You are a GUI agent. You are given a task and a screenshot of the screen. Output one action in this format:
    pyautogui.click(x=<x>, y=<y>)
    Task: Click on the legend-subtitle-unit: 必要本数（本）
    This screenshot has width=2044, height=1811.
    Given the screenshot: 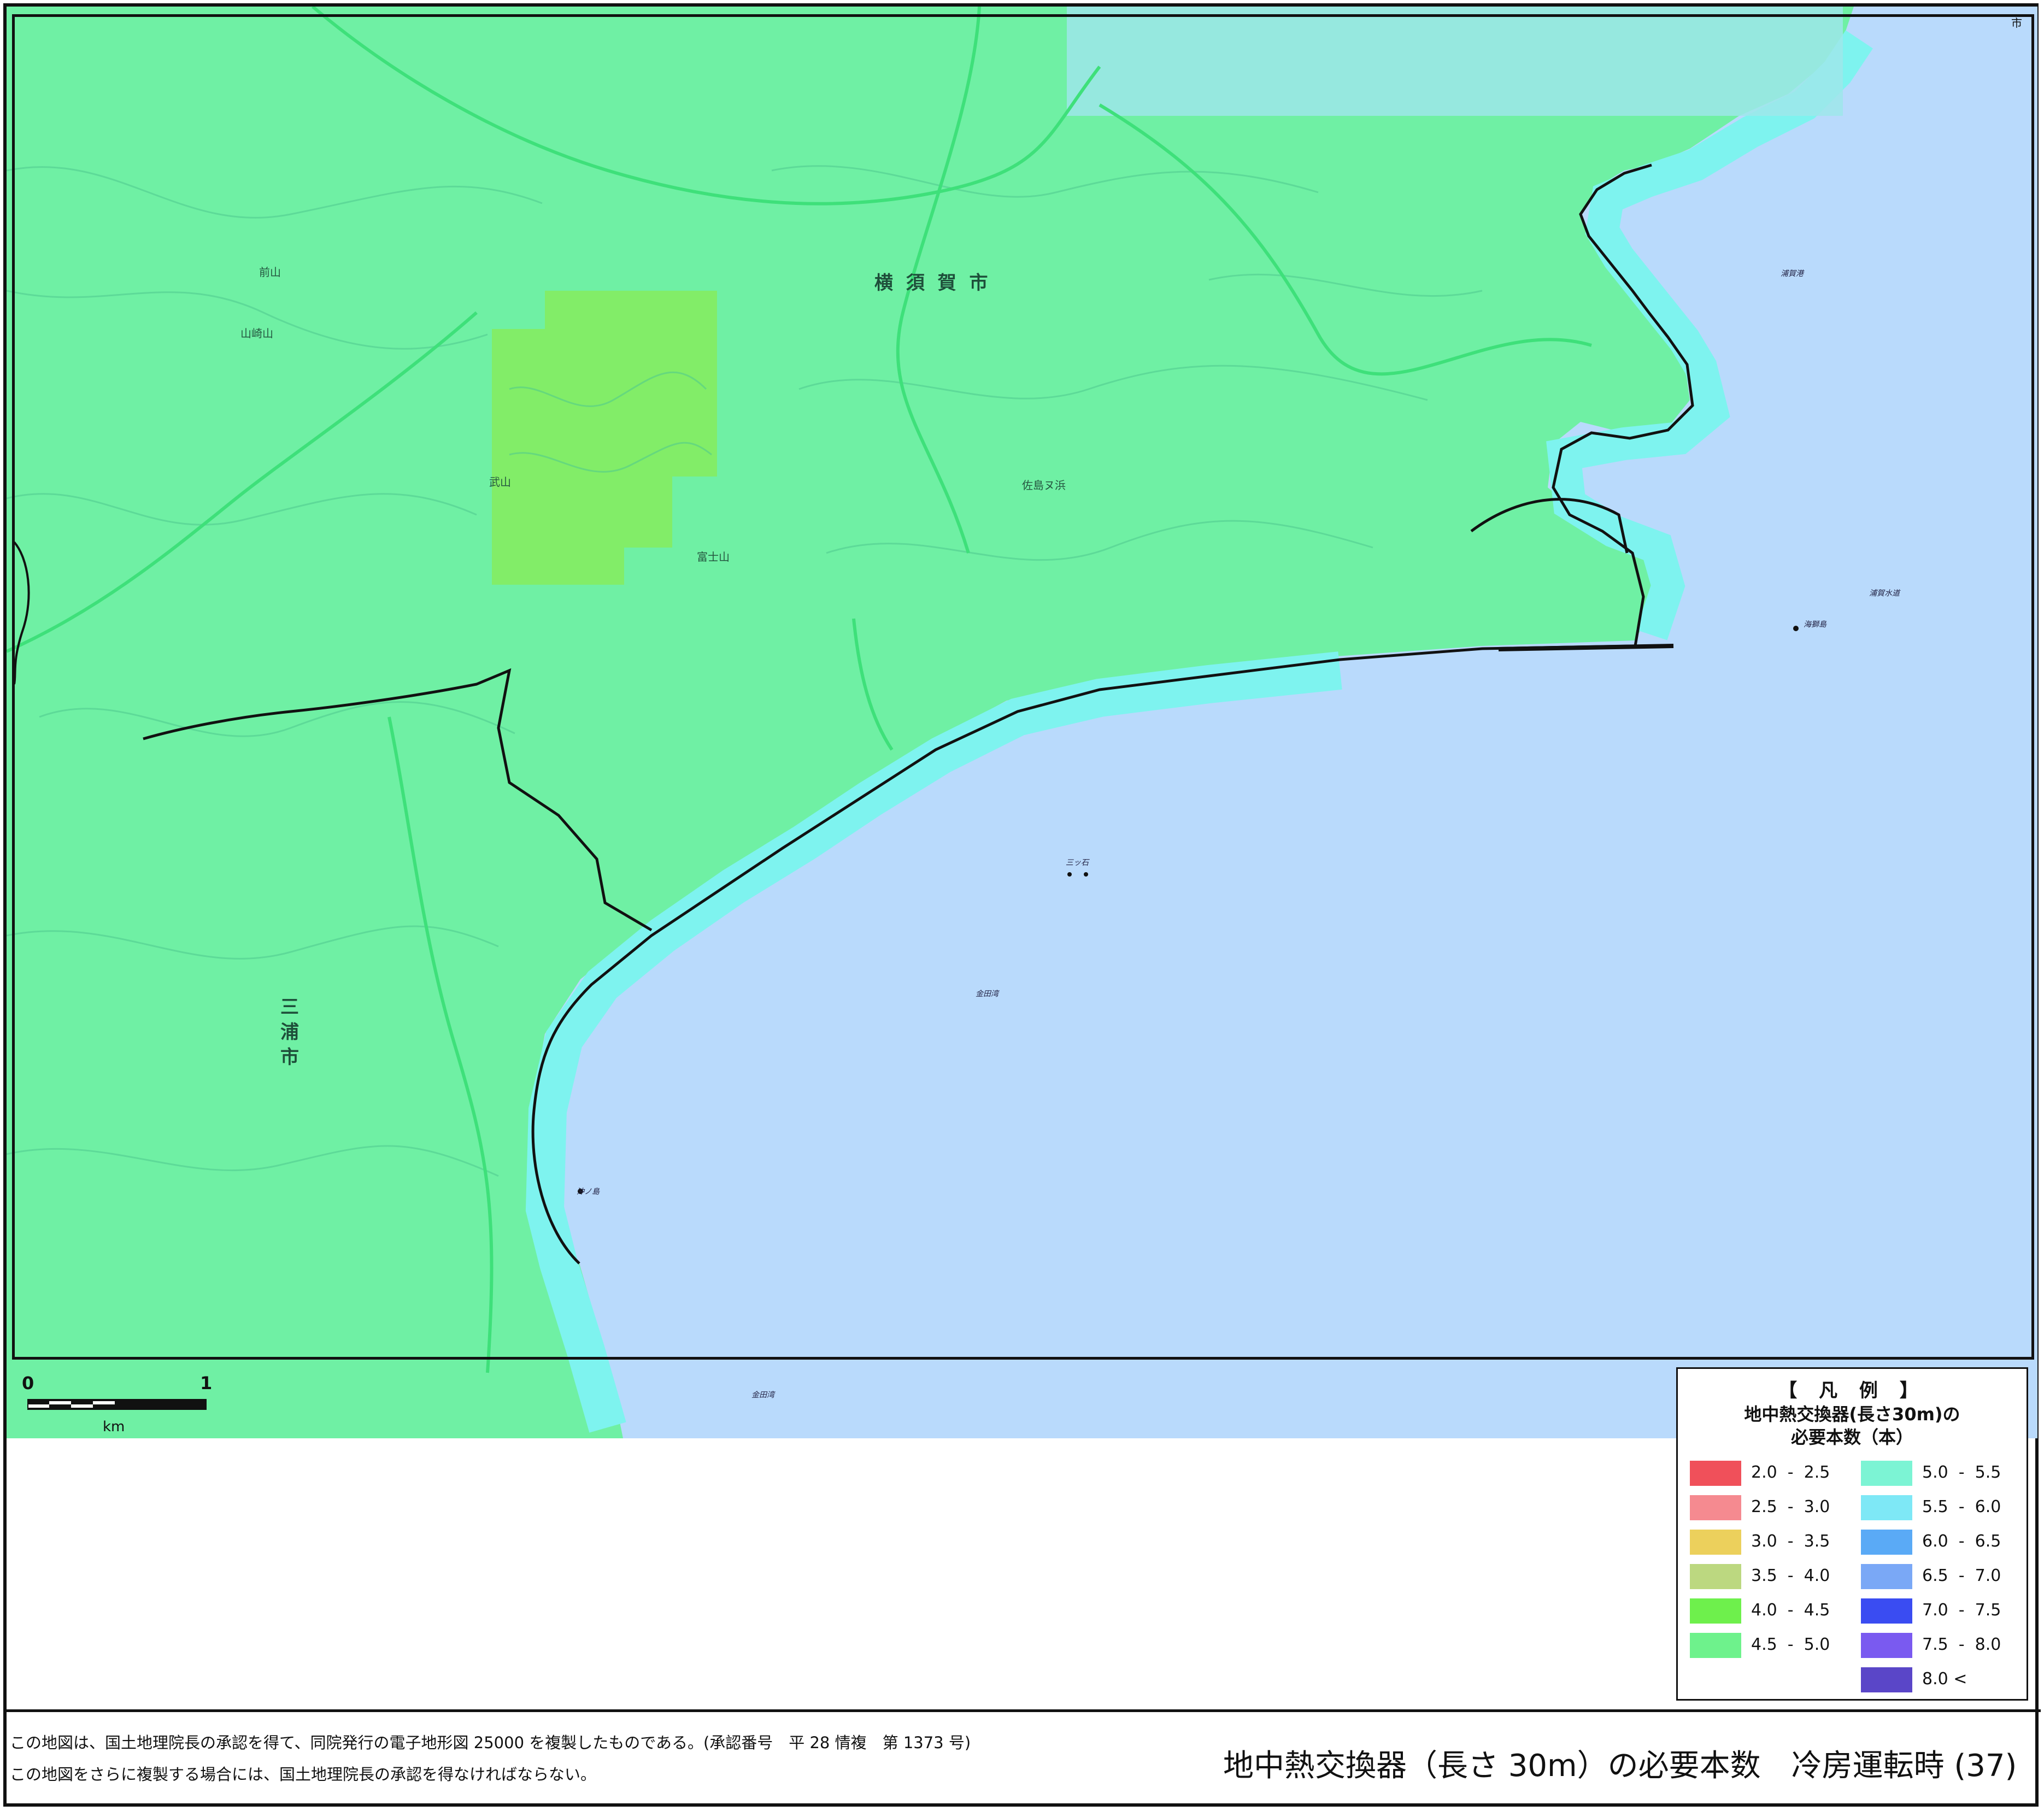 What is the action you would take?
    pyautogui.click(x=1851, y=1437)
    